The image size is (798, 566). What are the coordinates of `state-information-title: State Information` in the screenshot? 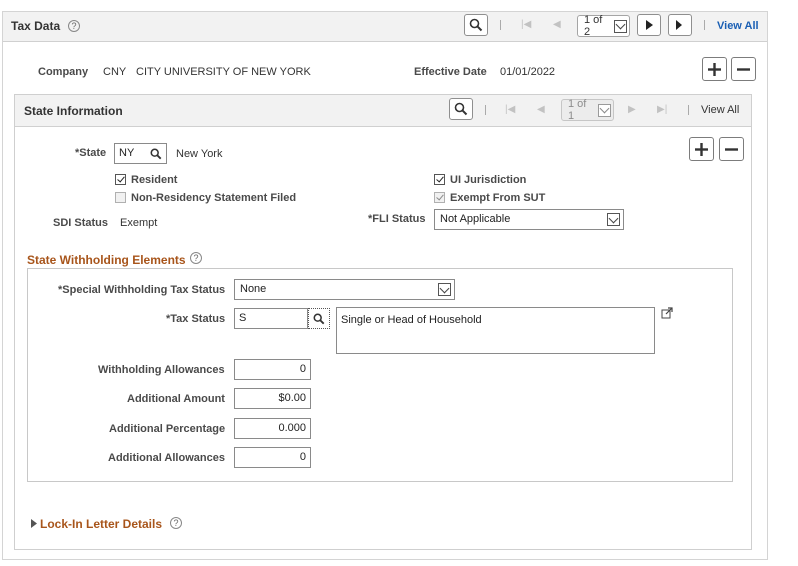 It's located at (73, 111).